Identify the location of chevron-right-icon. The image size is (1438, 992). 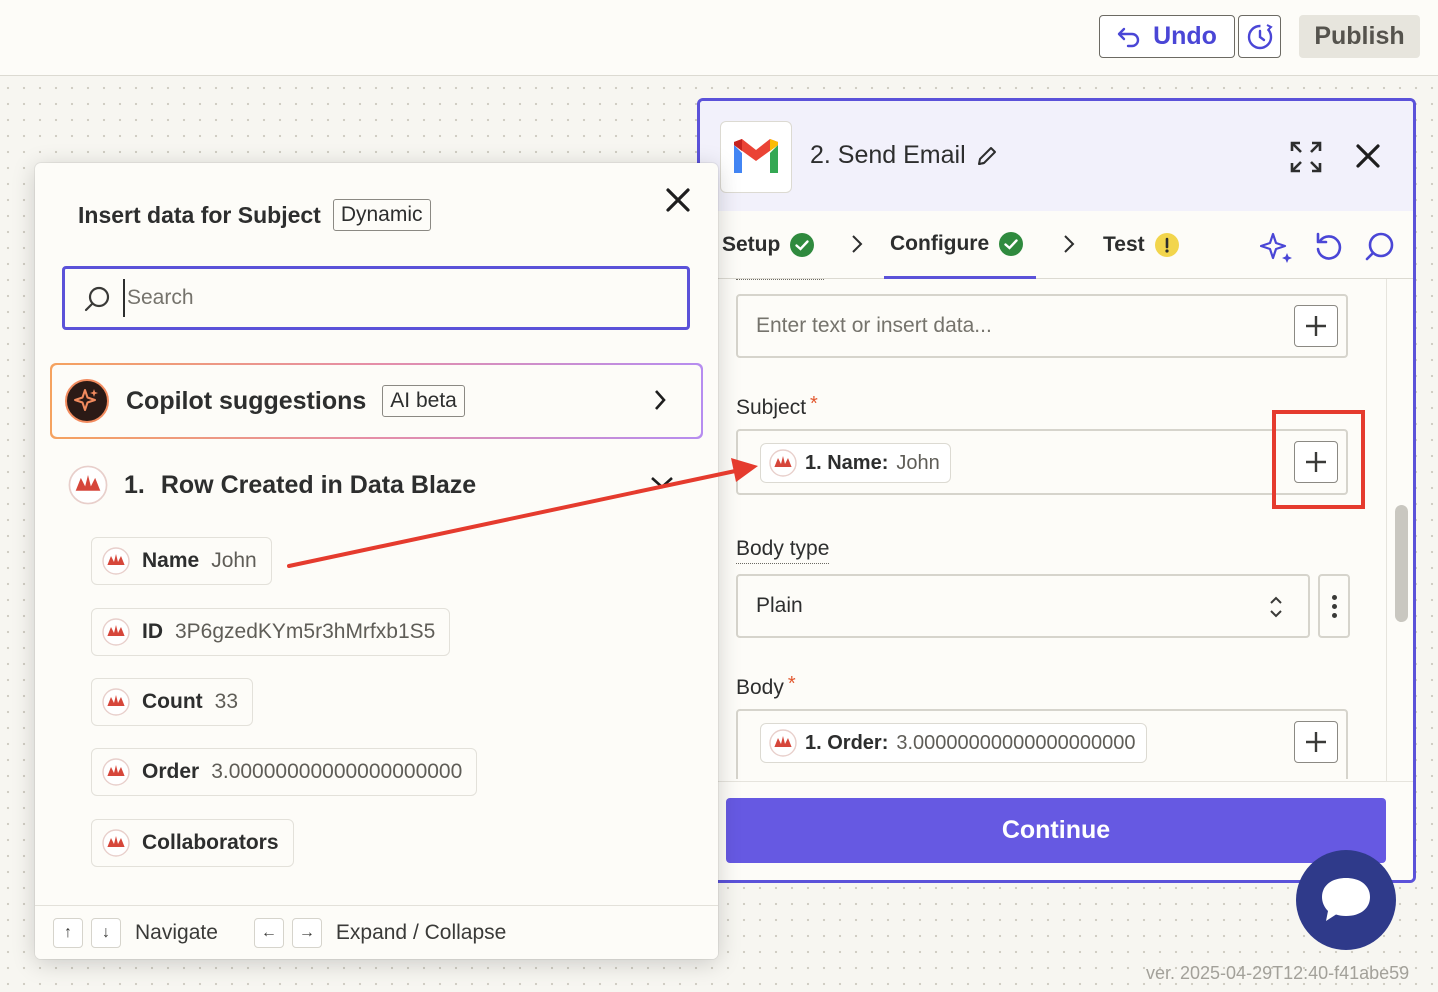
(857, 244).